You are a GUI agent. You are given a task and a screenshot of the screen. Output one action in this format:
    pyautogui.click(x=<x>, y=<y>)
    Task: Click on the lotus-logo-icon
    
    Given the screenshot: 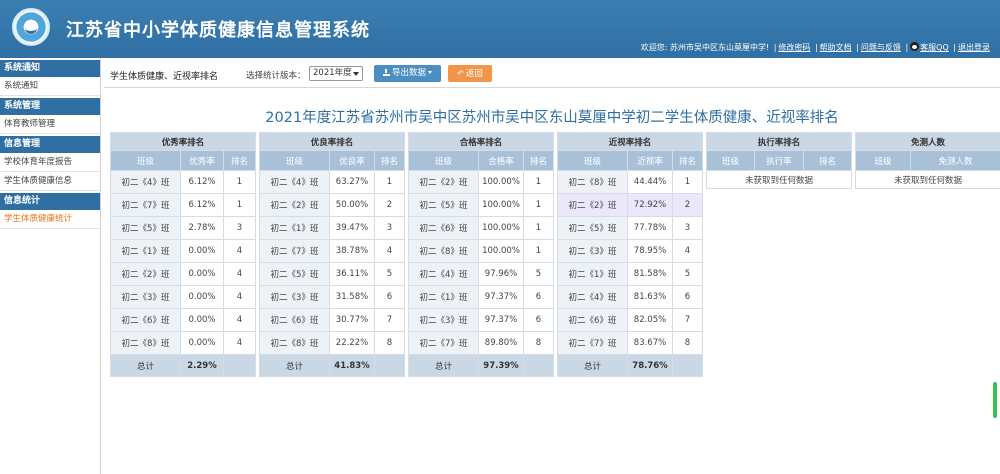 What is the action you would take?
    pyautogui.click(x=31, y=27)
    